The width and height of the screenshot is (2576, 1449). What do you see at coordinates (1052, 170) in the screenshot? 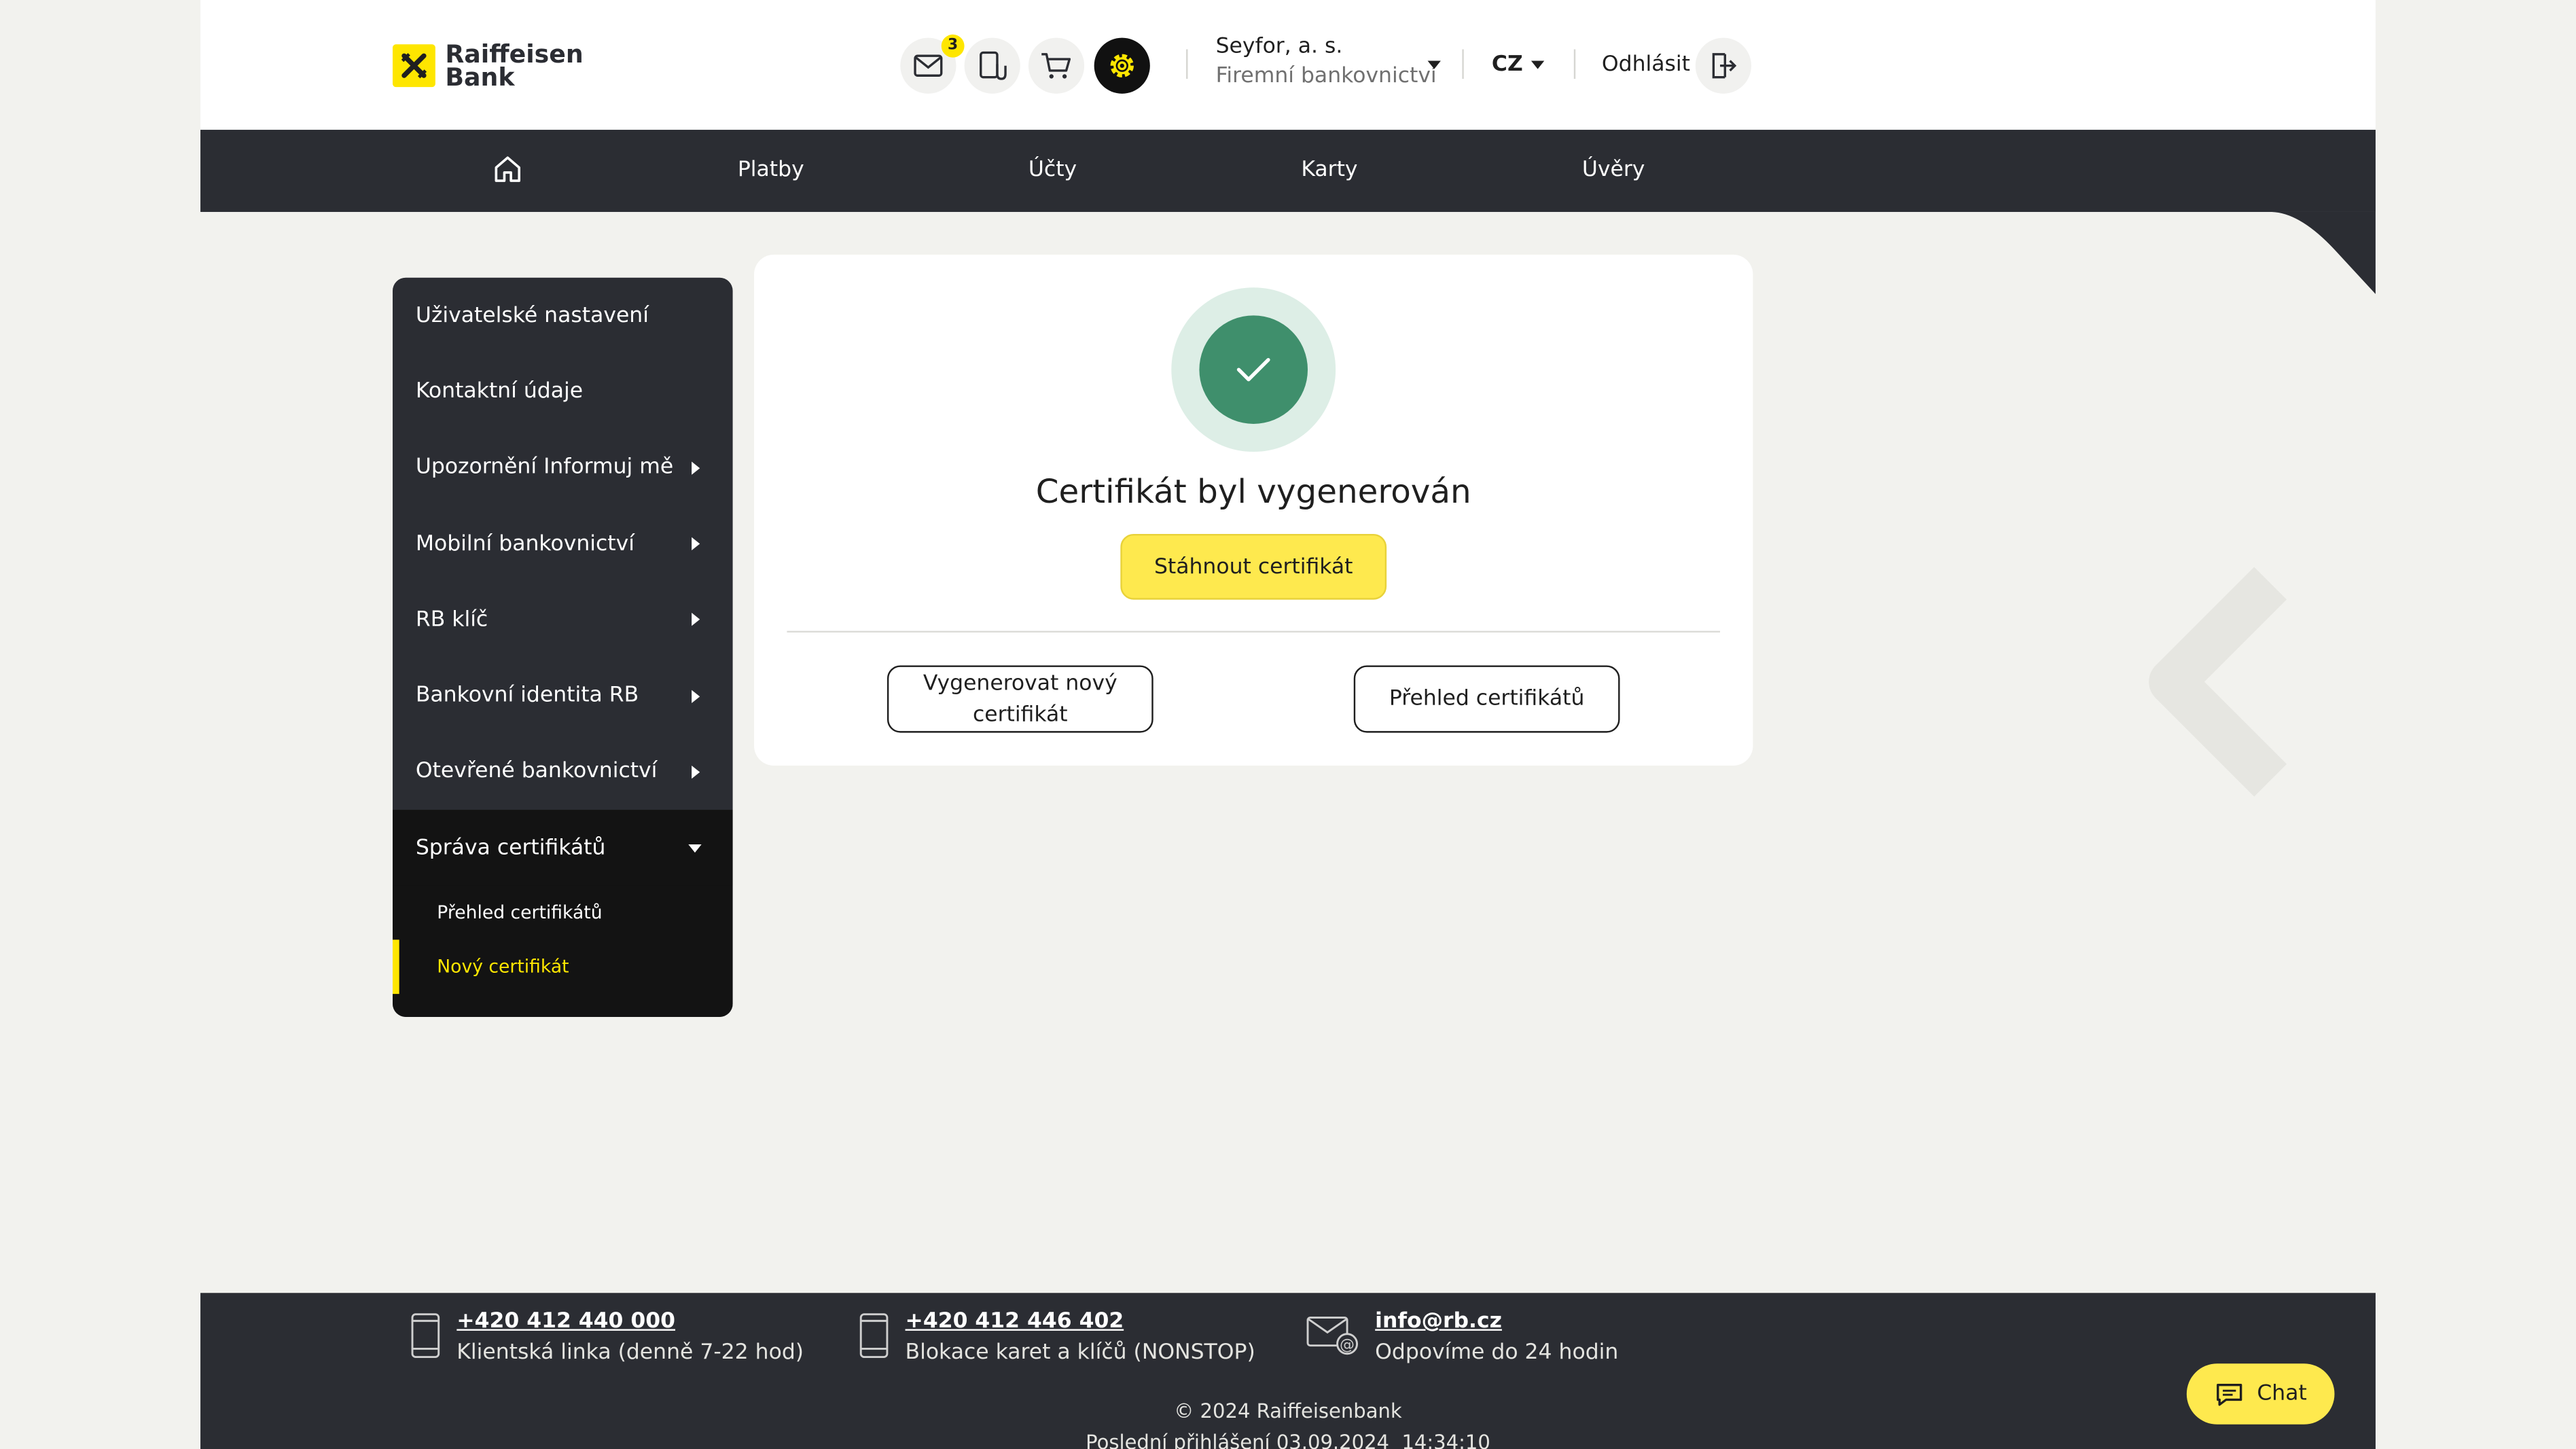
I see `nav-item-ucty: Účty` at bounding box center [1052, 170].